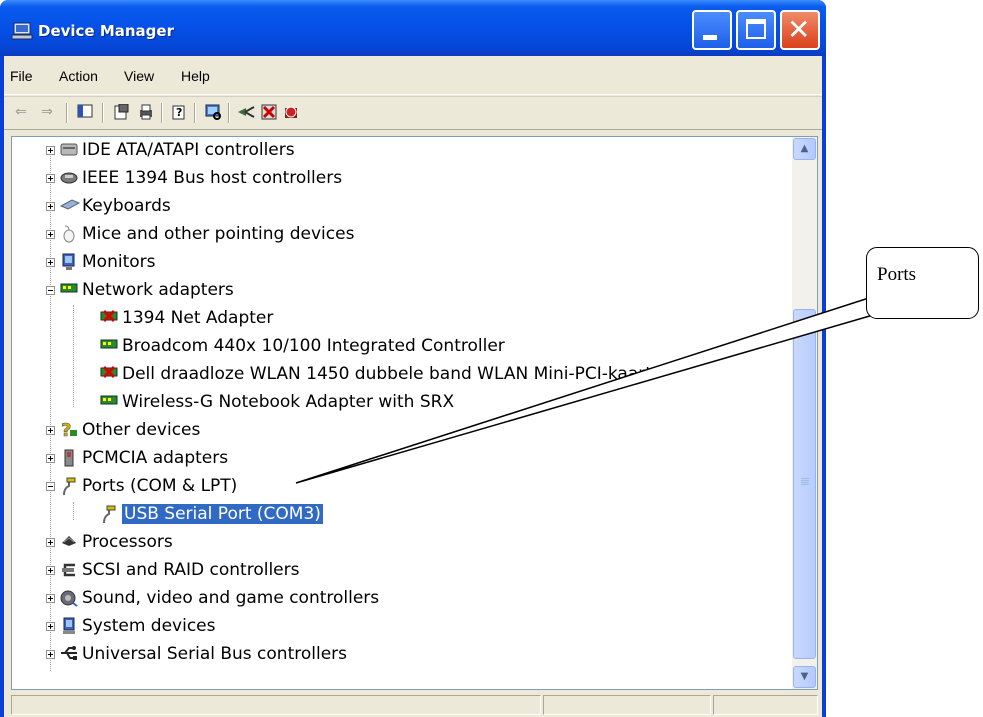  I want to click on tree-item: Sound, video and game controllers, so click(208, 598).